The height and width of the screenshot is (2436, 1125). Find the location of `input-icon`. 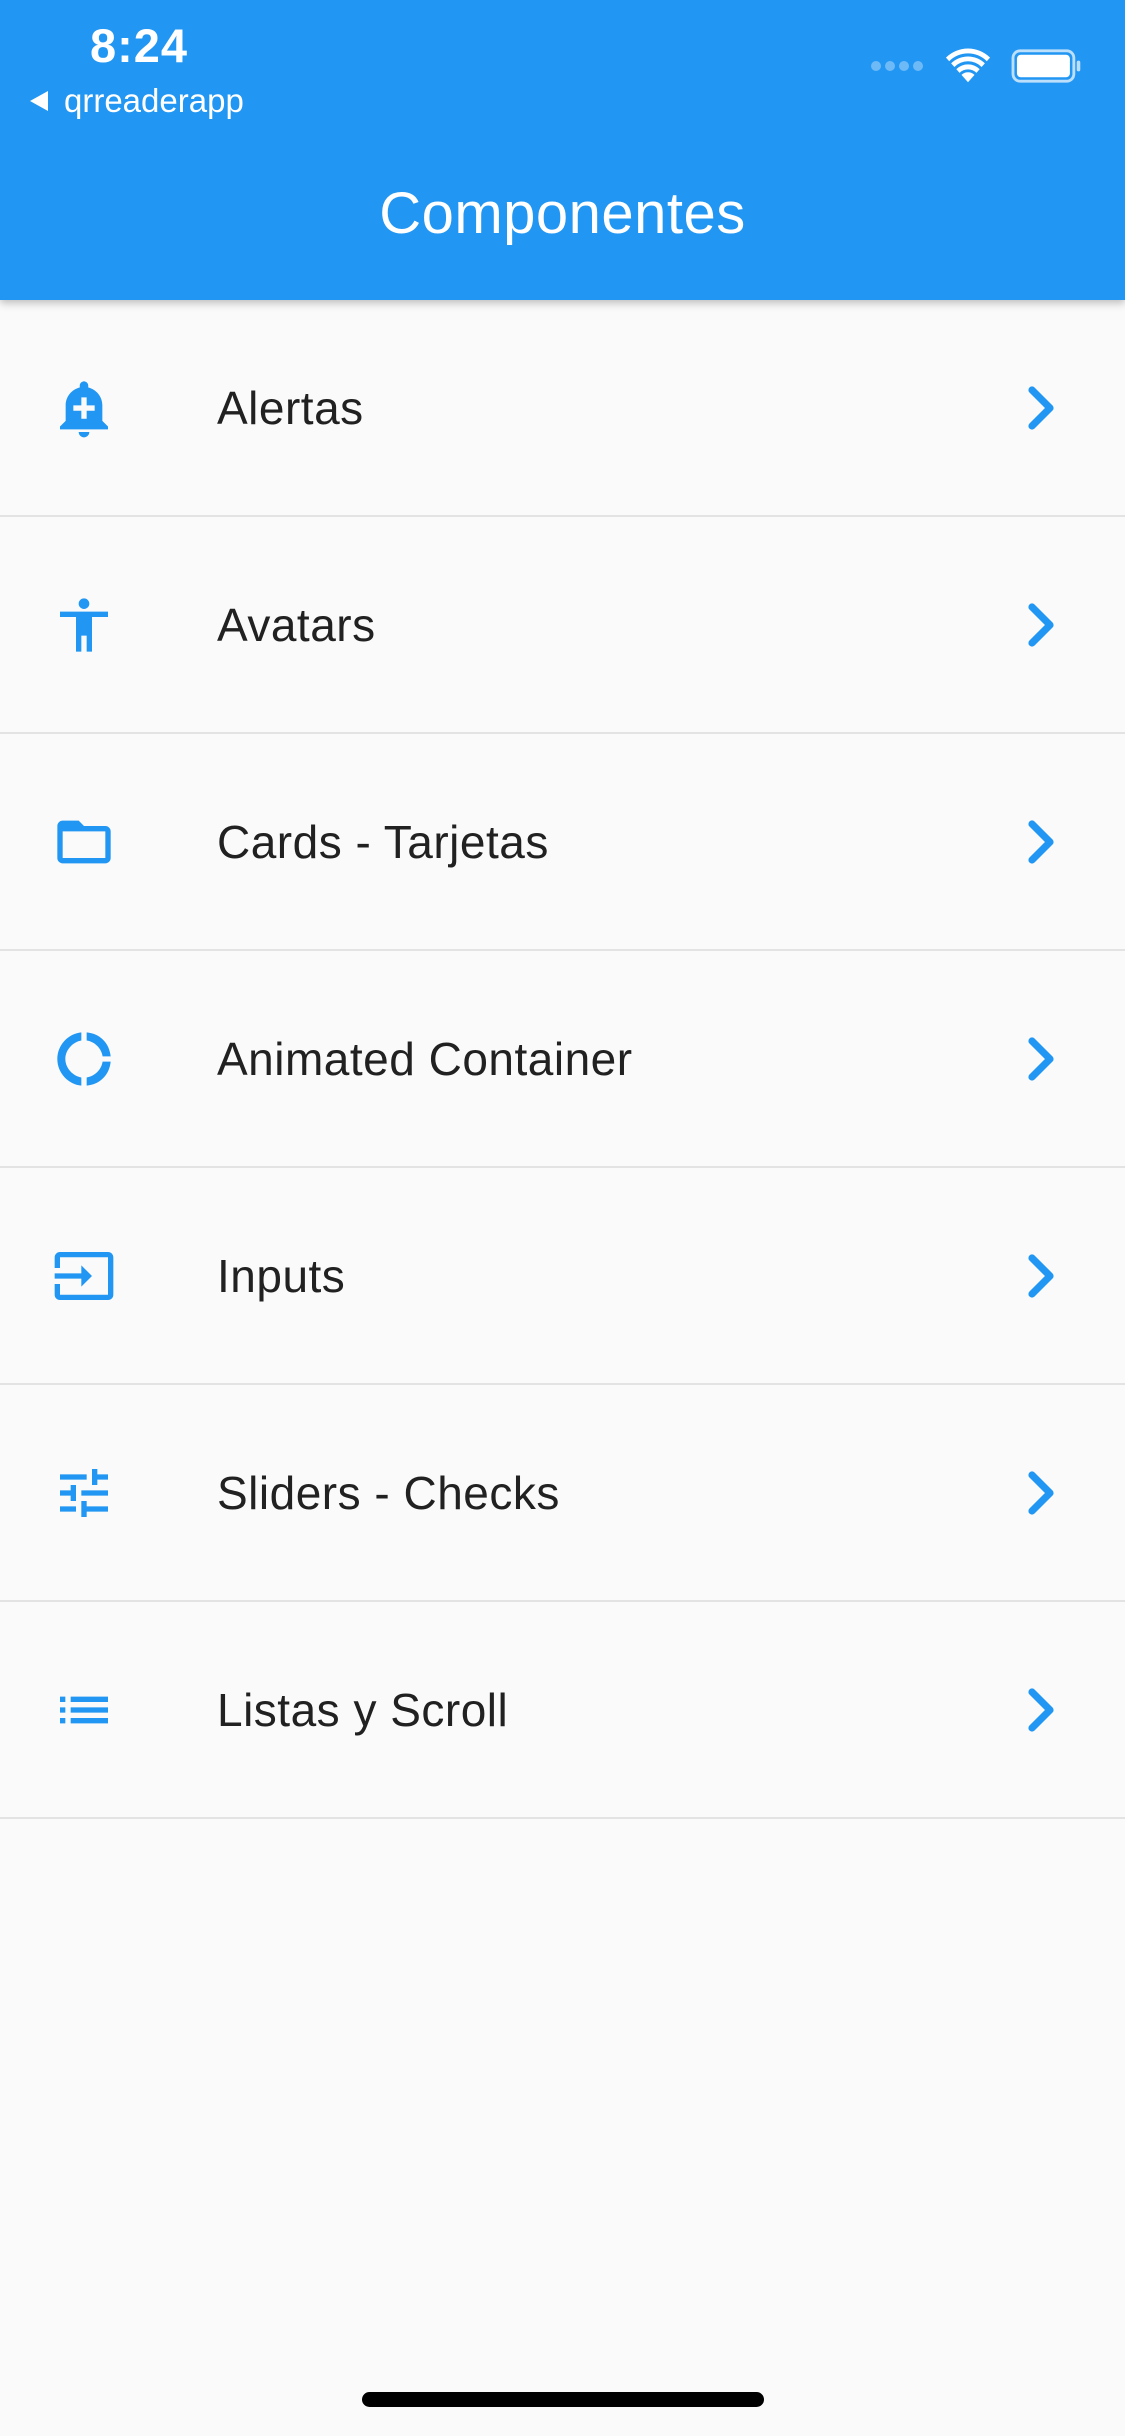

input-icon is located at coordinates (84, 1275).